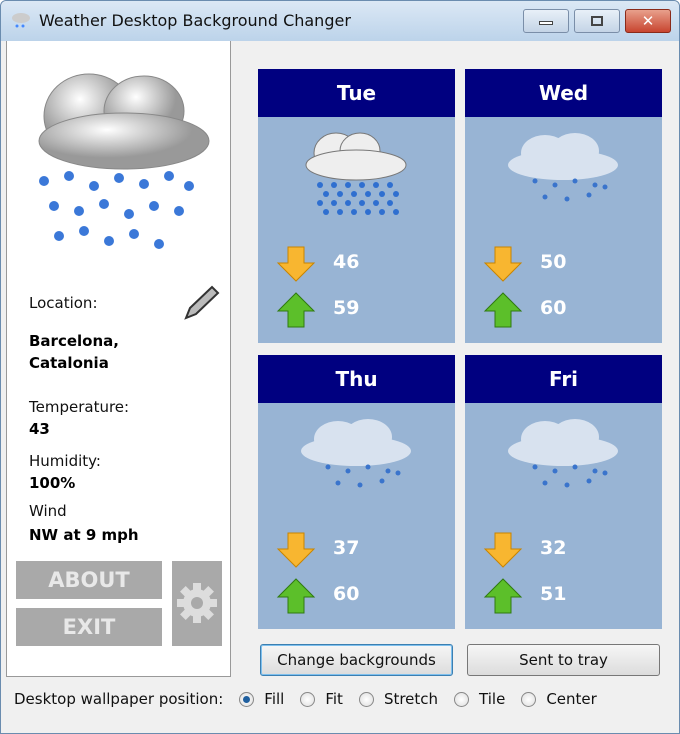 The width and height of the screenshot is (680, 734). Describe the element at coordinates (563, 206) in the screenshot. I see `forecast-card-wed: Wed 50 60` at that location.